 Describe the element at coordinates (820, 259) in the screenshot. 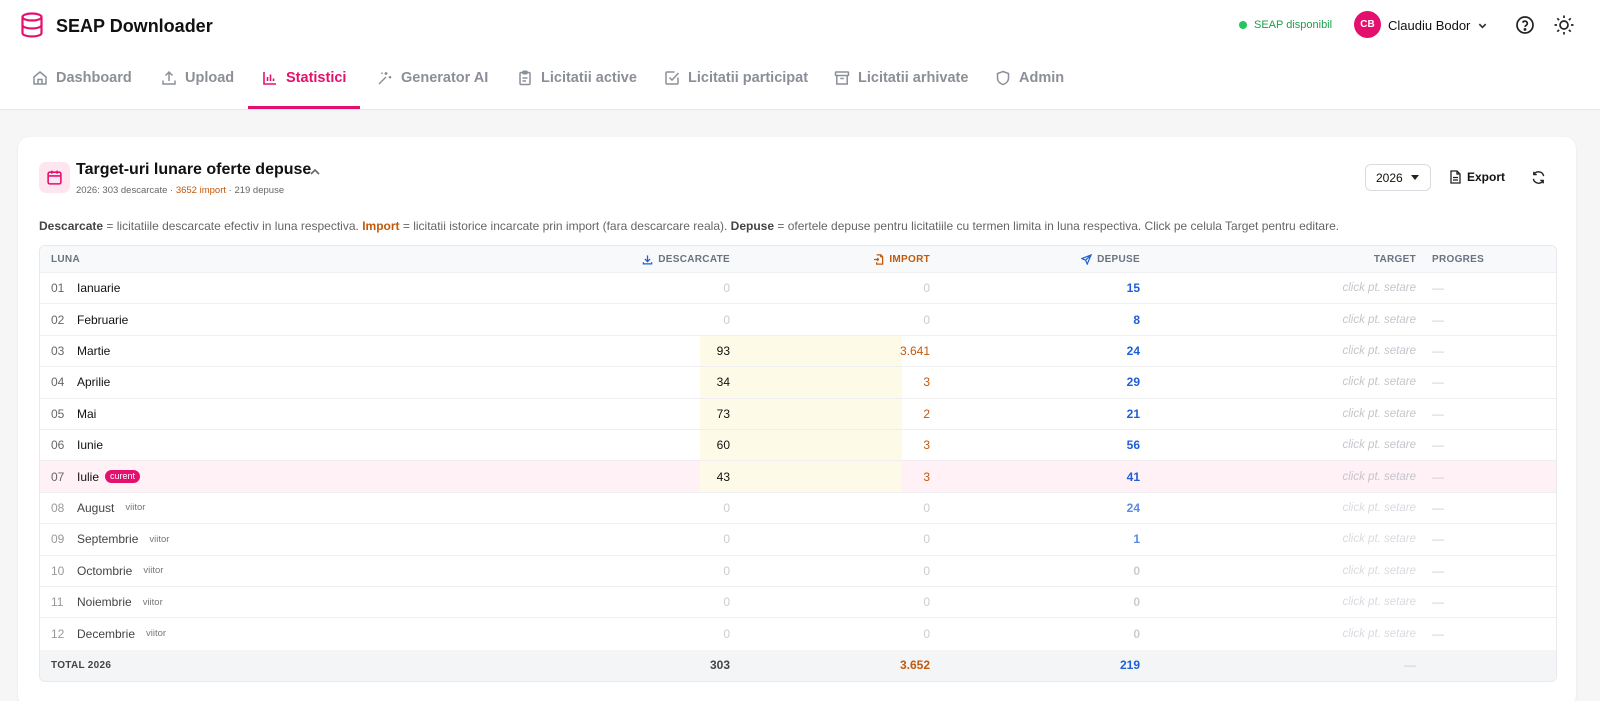

I see `header-import: IMPORT` at that location.